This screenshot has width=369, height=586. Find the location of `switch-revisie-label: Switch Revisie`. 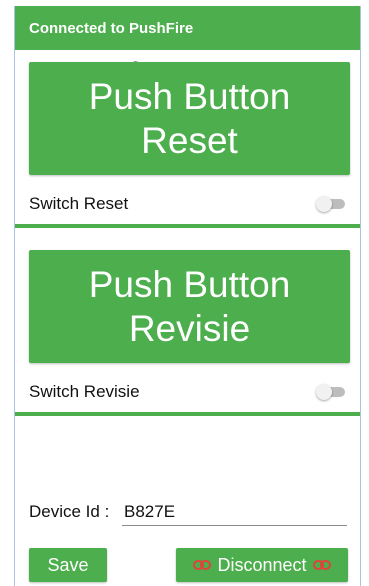

switch-revisie-label: Switch Revisie is located at coordinates (84, 391).